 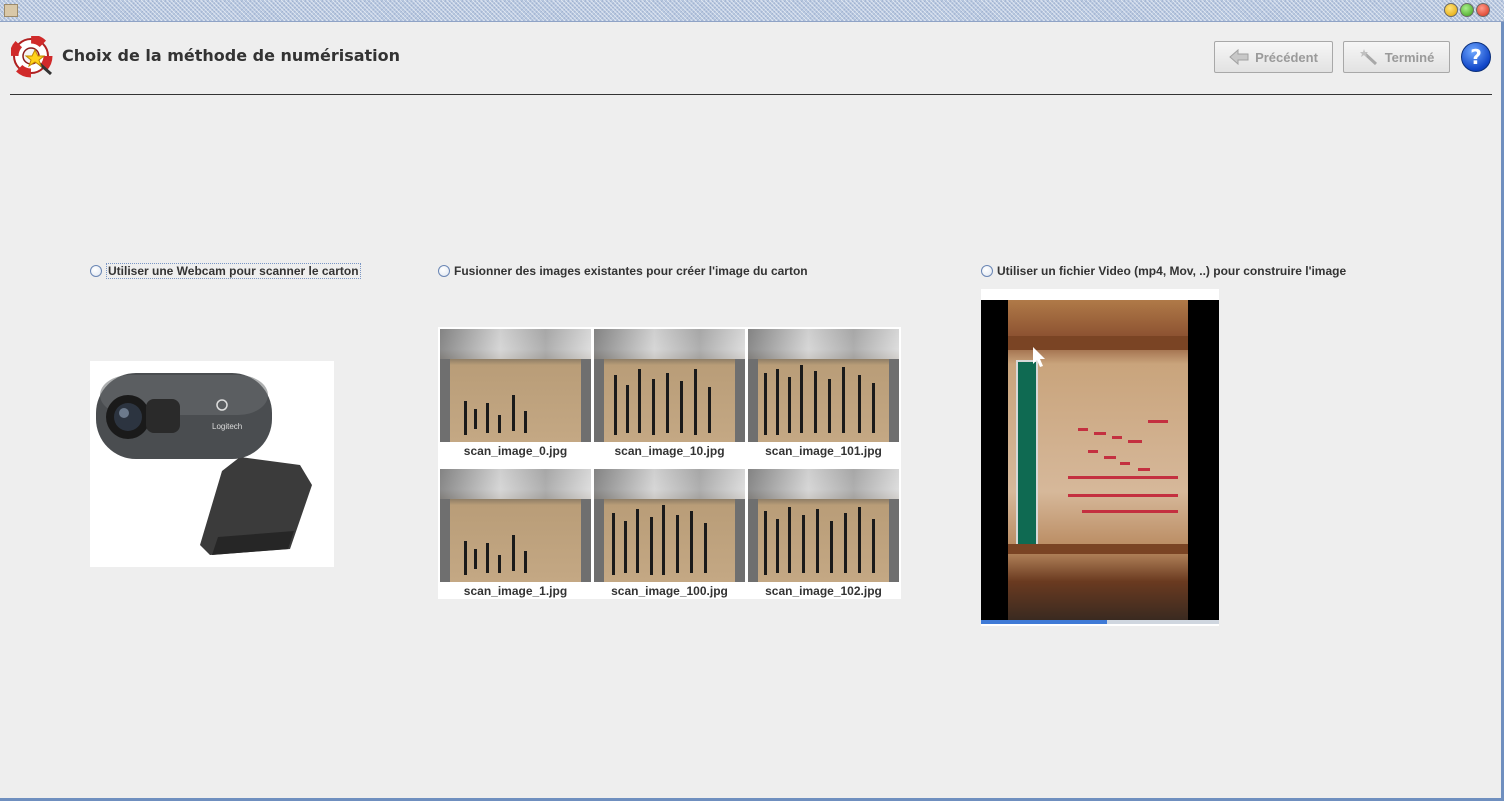 What do you see at coordinates (1483, 10) in the screenshot?
I see `close-icon` at bounding box center [1483, 10].